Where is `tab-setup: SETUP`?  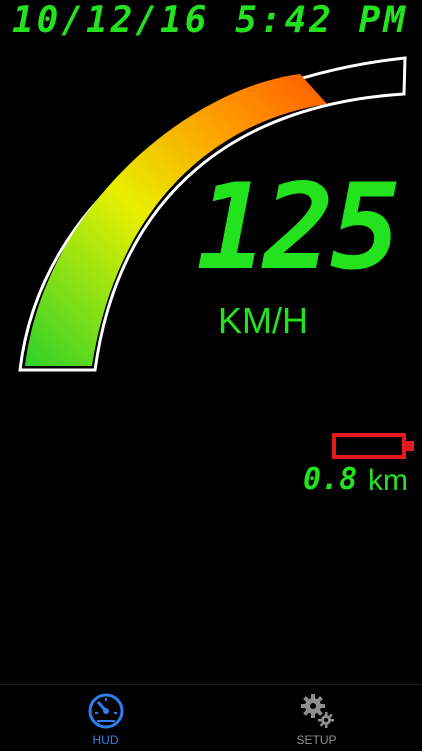 tab-setup: SETUP is located at coordinates (316, 718).